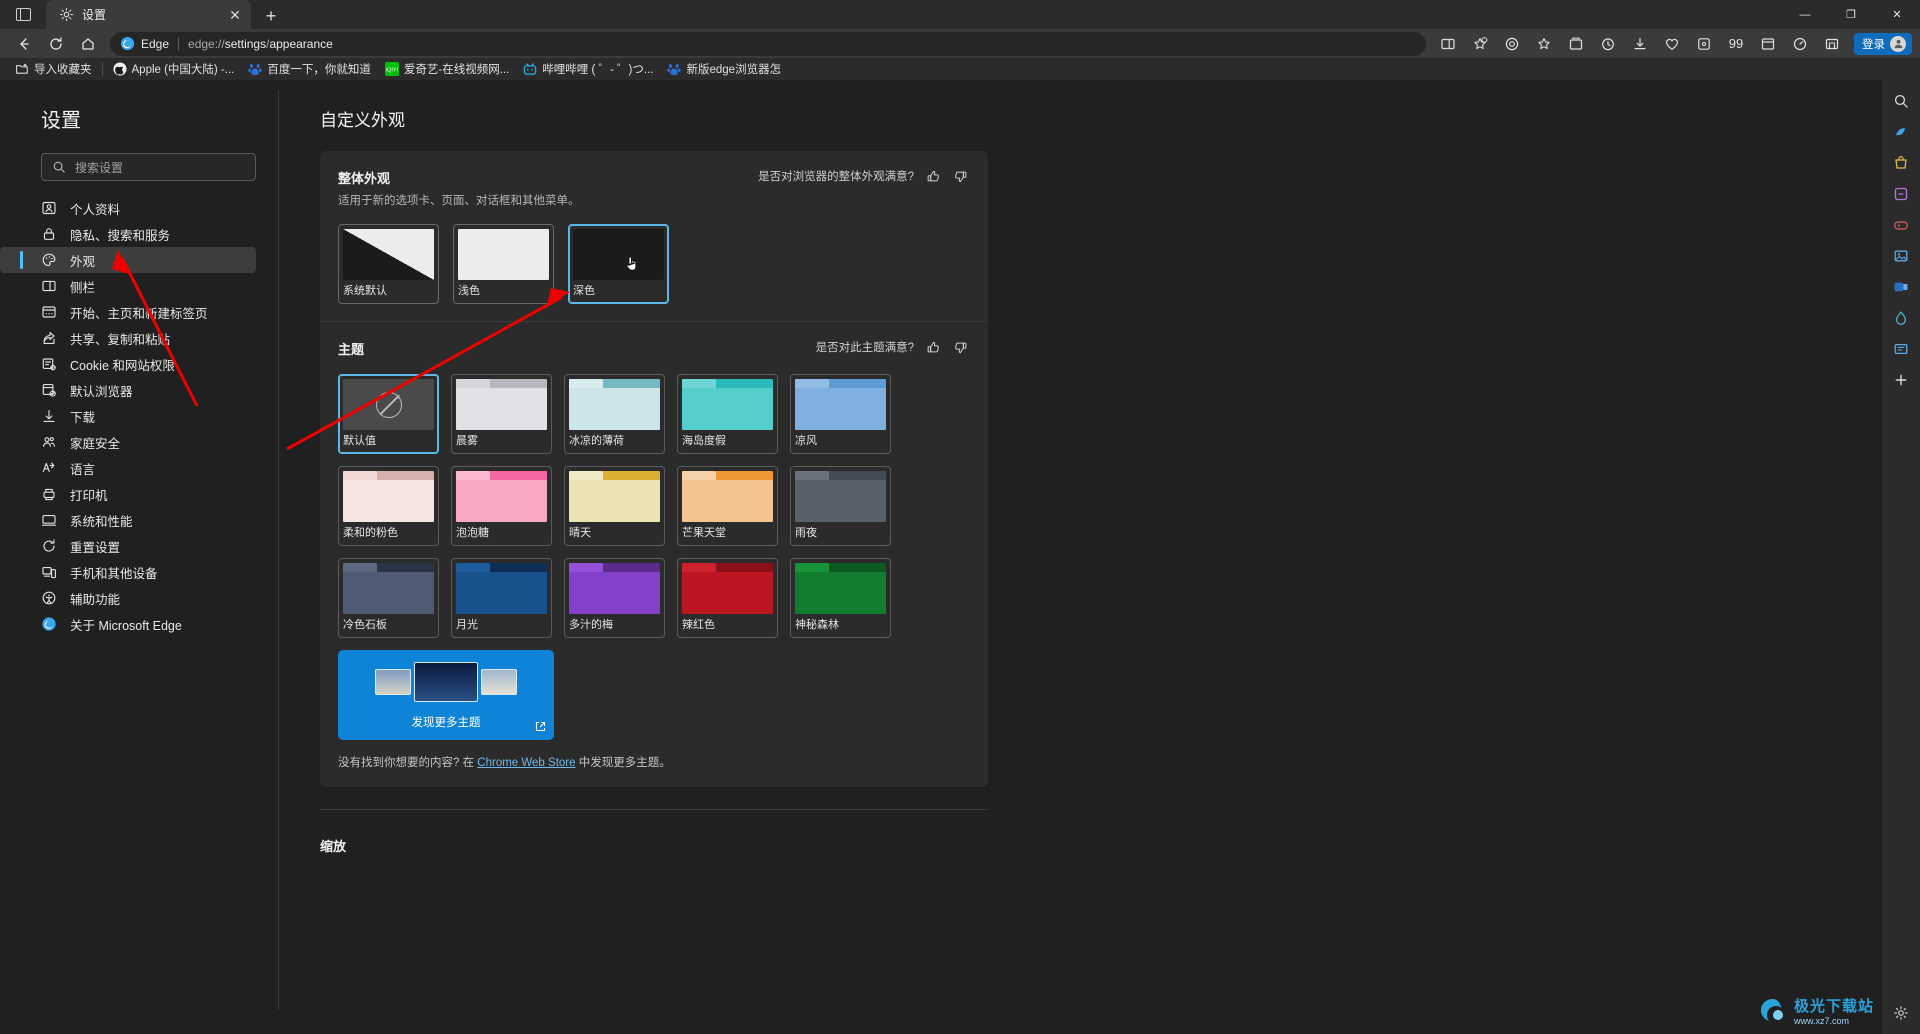 This screenshot has height=1034, width=1920. I want to click on discover-more-label: 发现更多主题, so click(446, 723).